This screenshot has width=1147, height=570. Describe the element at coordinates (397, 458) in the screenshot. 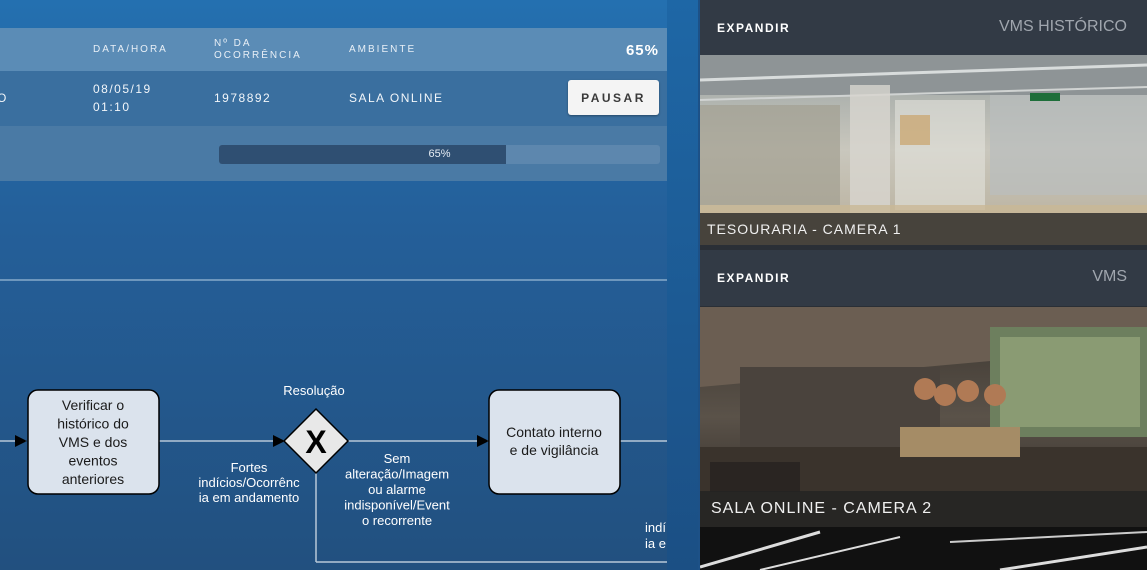

I see `branch-right-line: Sem` at that location.